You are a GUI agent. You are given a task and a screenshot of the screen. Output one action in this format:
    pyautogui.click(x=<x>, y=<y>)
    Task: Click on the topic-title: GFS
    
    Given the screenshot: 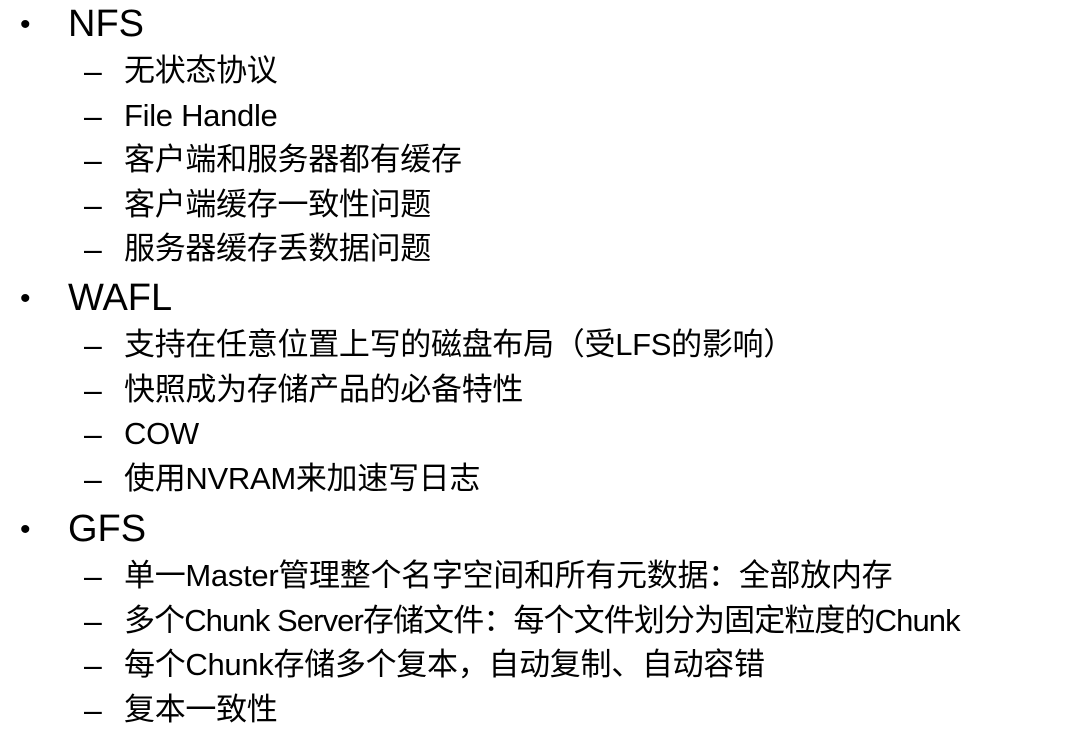 What is the action you would take?
    pyautogui.click(x=107, y=529)
    